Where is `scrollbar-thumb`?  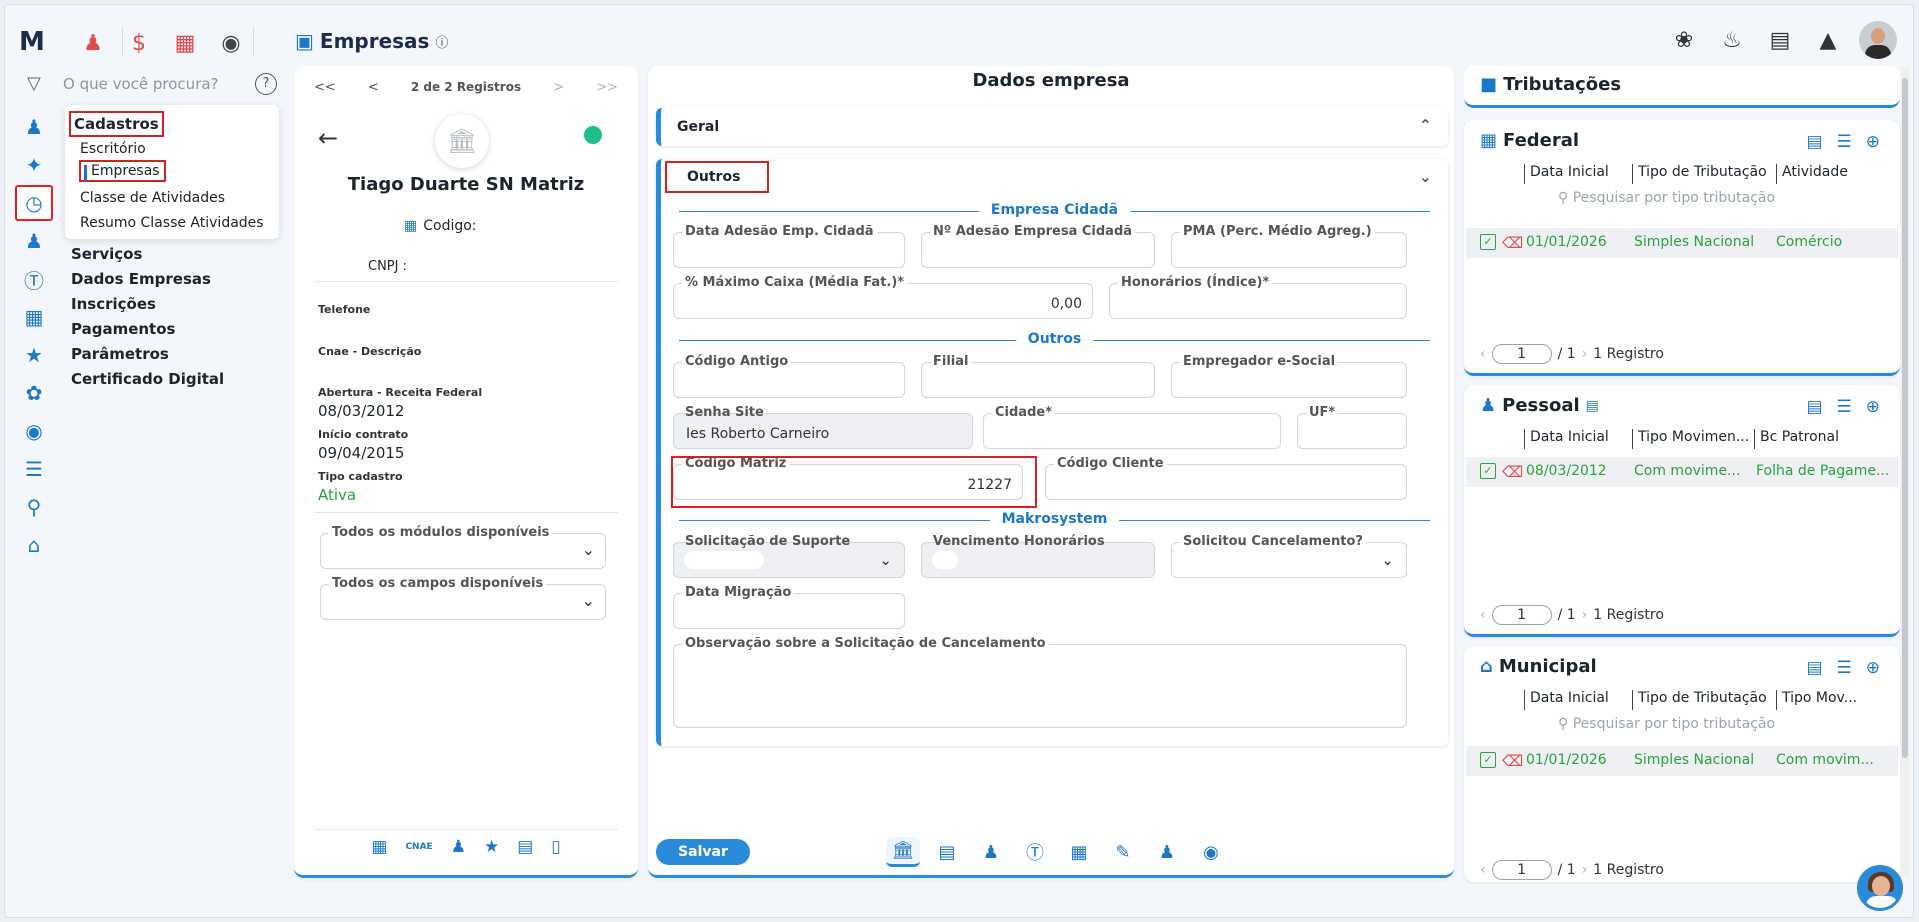 scrollbar-thumb is located at coordinates (1905, 418).